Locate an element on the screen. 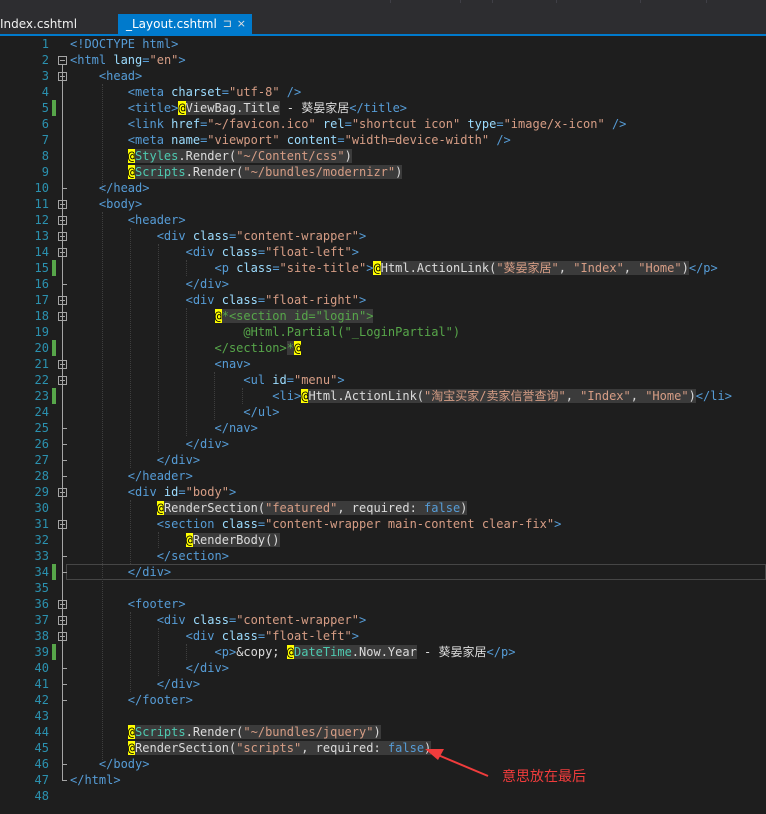 The image size is (766, 814). arrow-head is located at coordinates (434, 754).